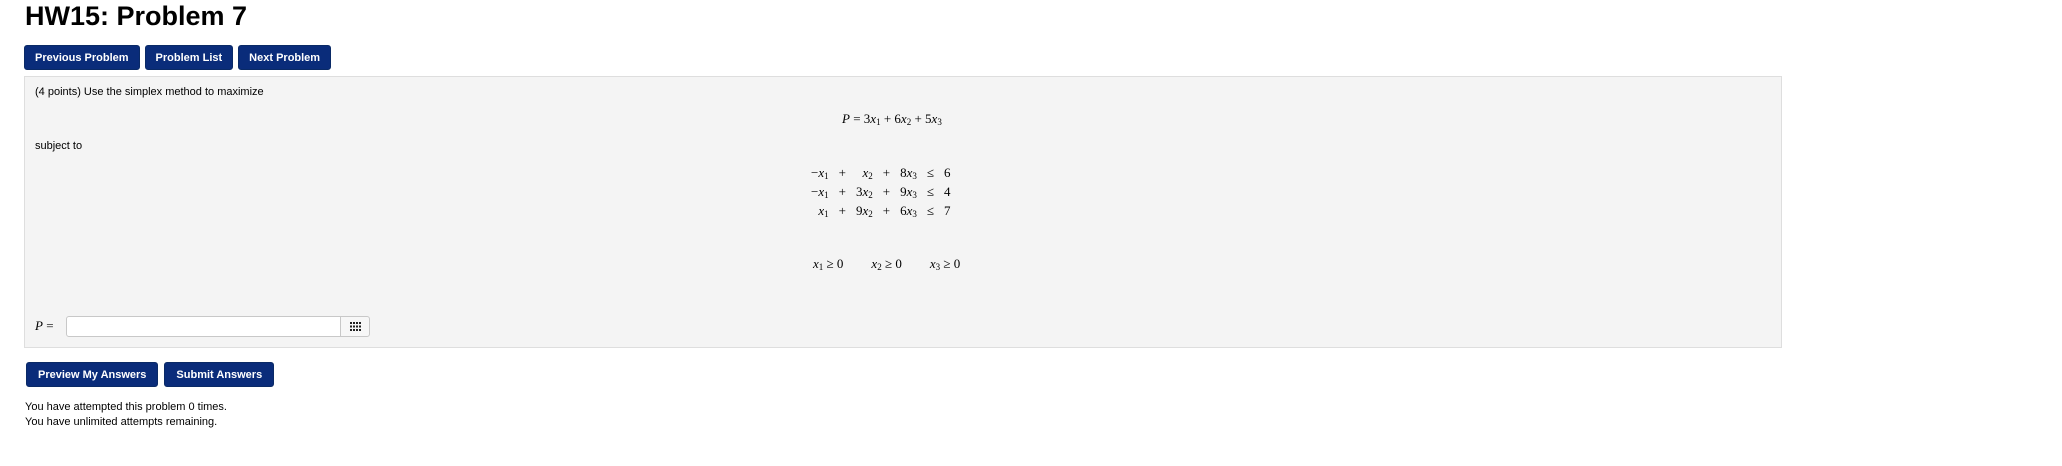  Describe the element at coordinates (892, 119) in the screenshot. I see `objective-function: P = 3x1 + 6x2 + 5x3` at that location.